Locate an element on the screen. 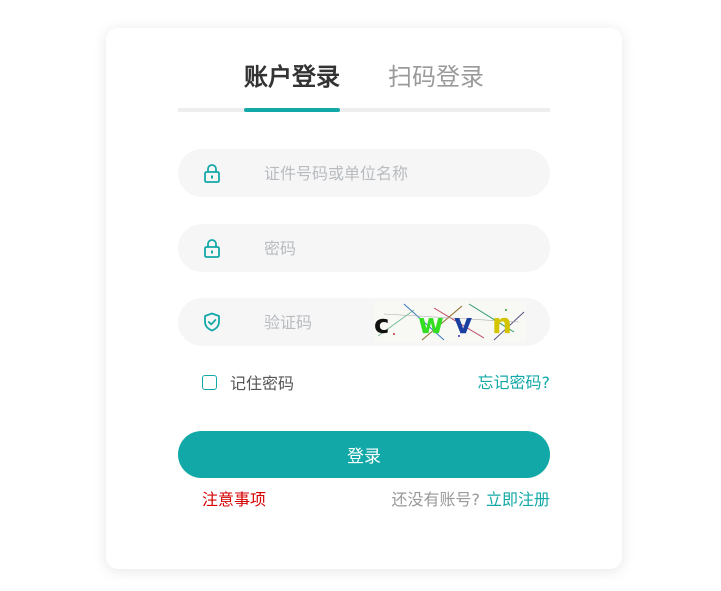 The height and width of the screenshot is (591, 721). tab-track is located at coordinates (364, 110).